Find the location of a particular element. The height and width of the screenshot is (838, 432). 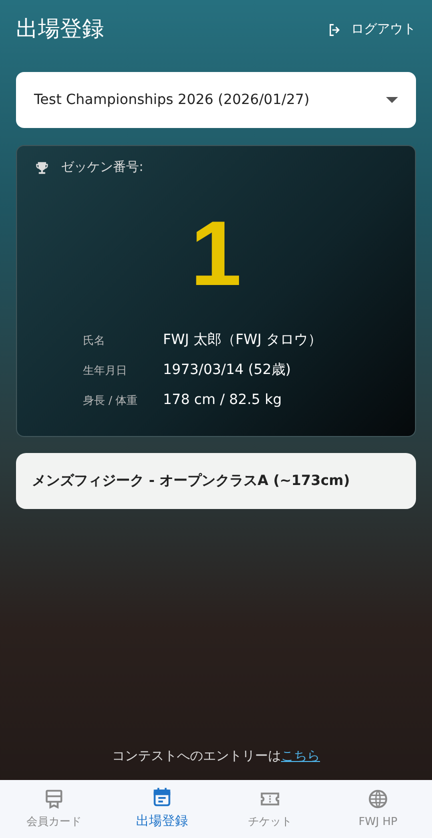

nav-tab: チケット is located at coordinates (270, 809).